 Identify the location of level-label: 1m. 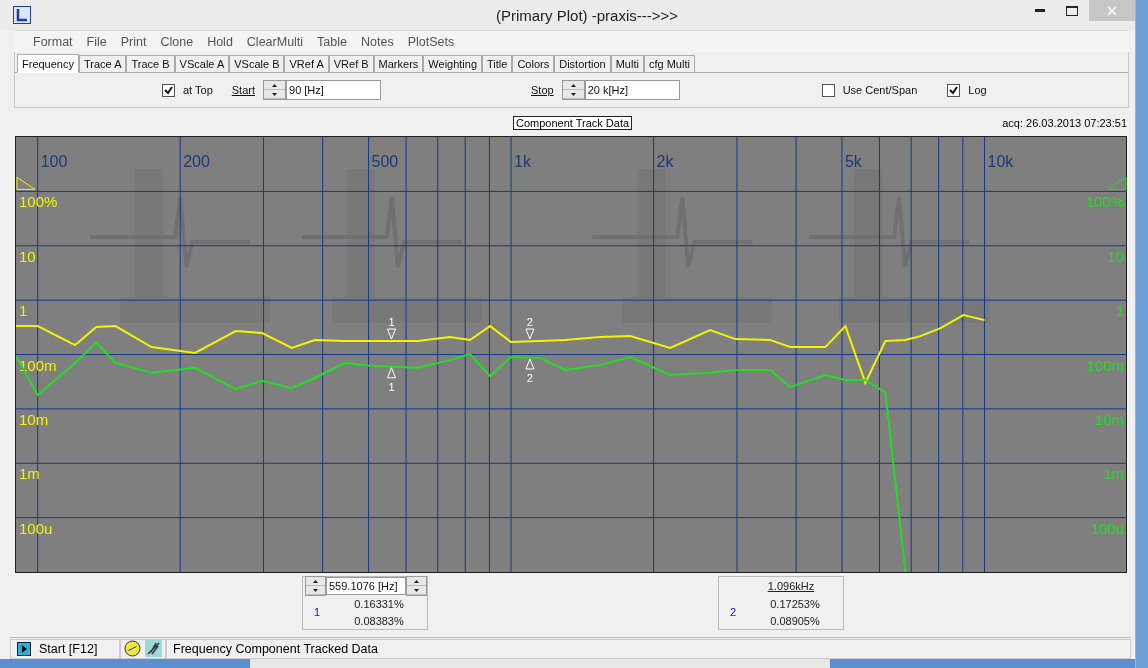
(1113, 474).